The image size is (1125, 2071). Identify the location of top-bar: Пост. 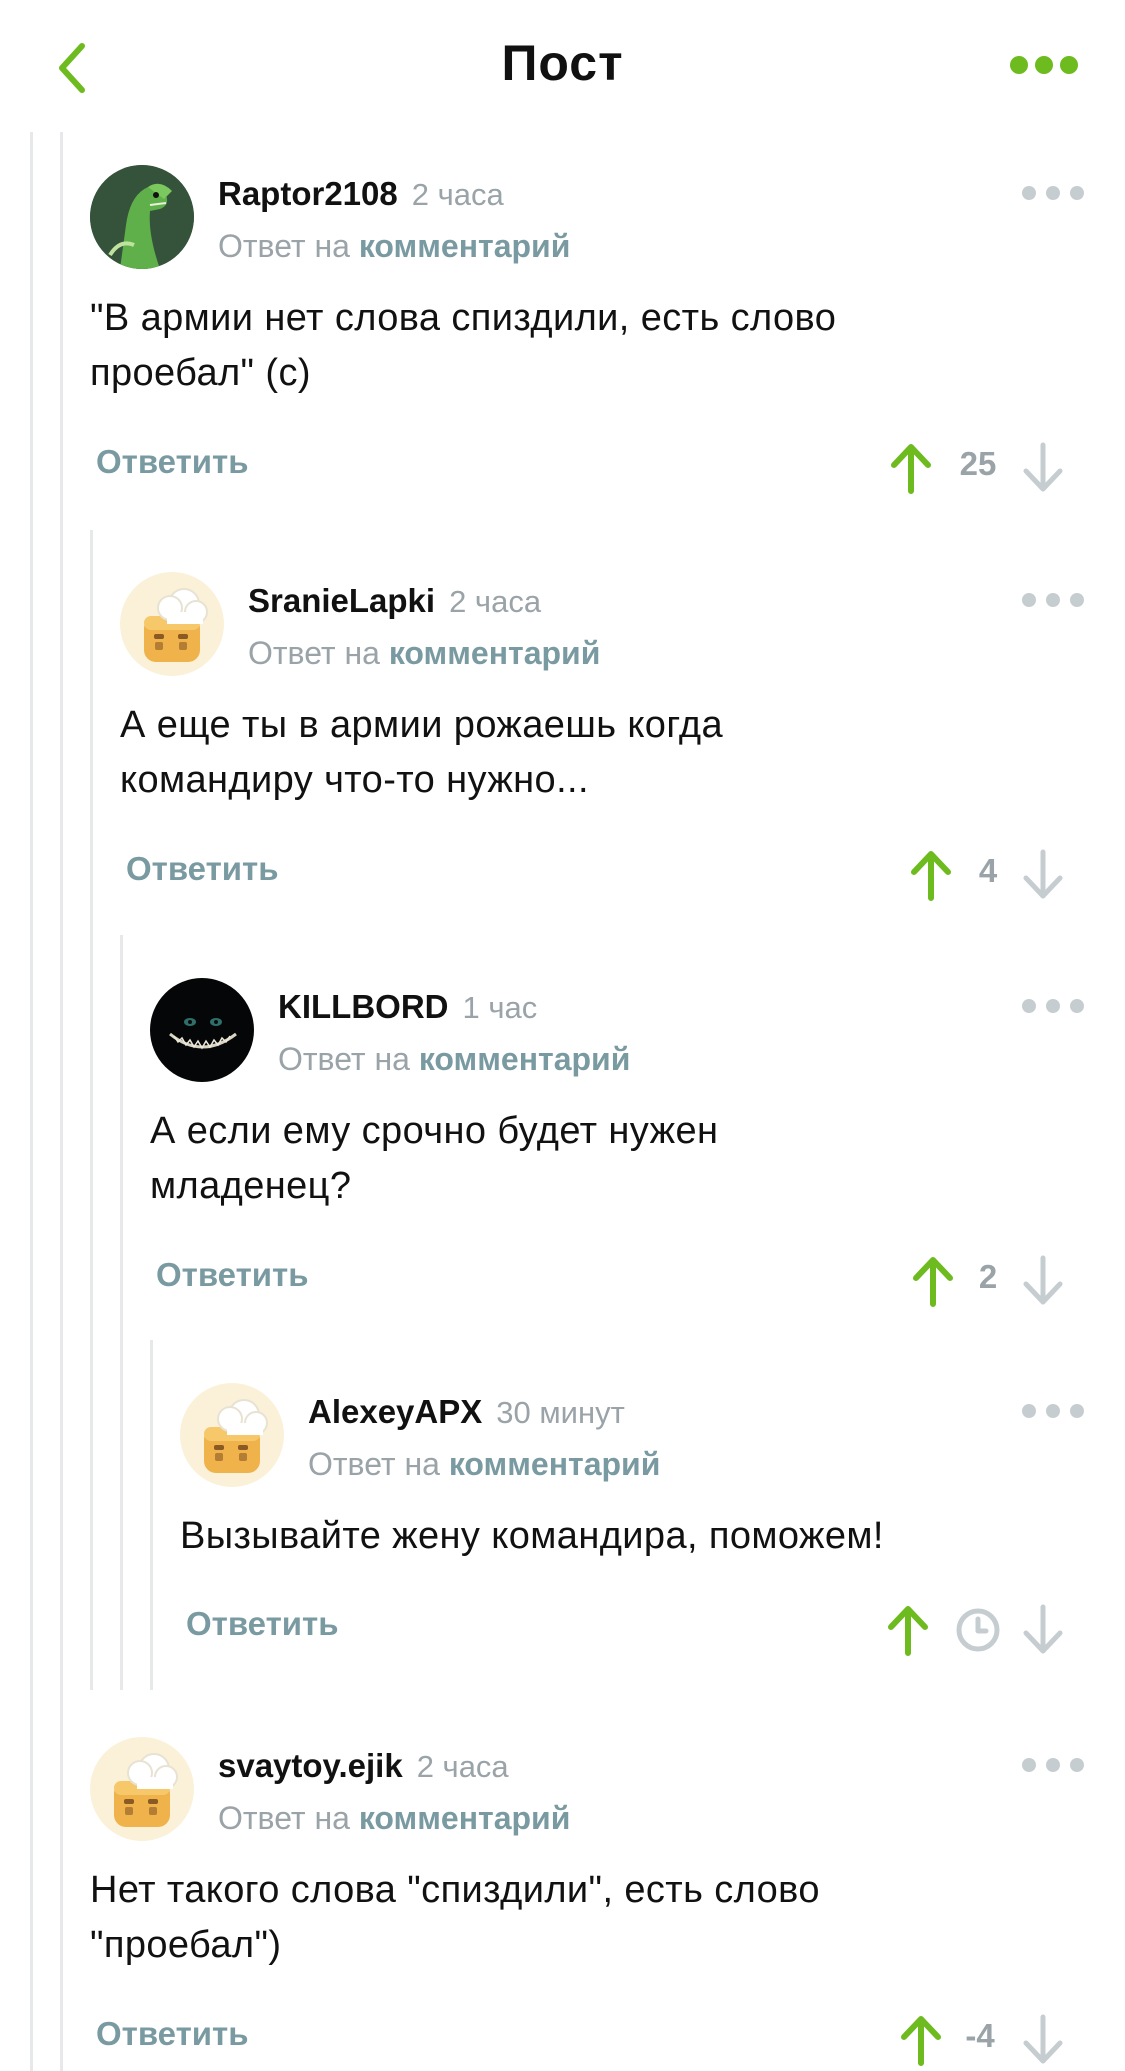
(562, 66).